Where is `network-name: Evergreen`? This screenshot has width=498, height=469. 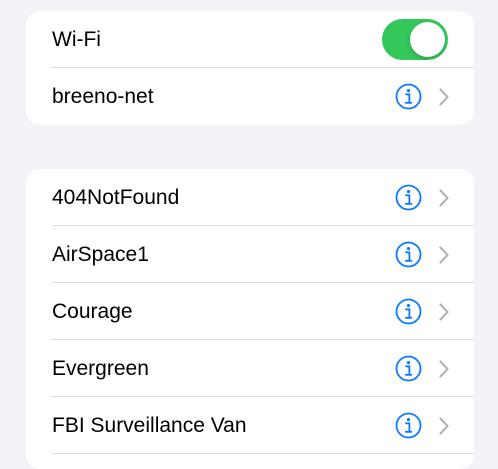
network-name: Evergreen is located at coordinates (100, 368).